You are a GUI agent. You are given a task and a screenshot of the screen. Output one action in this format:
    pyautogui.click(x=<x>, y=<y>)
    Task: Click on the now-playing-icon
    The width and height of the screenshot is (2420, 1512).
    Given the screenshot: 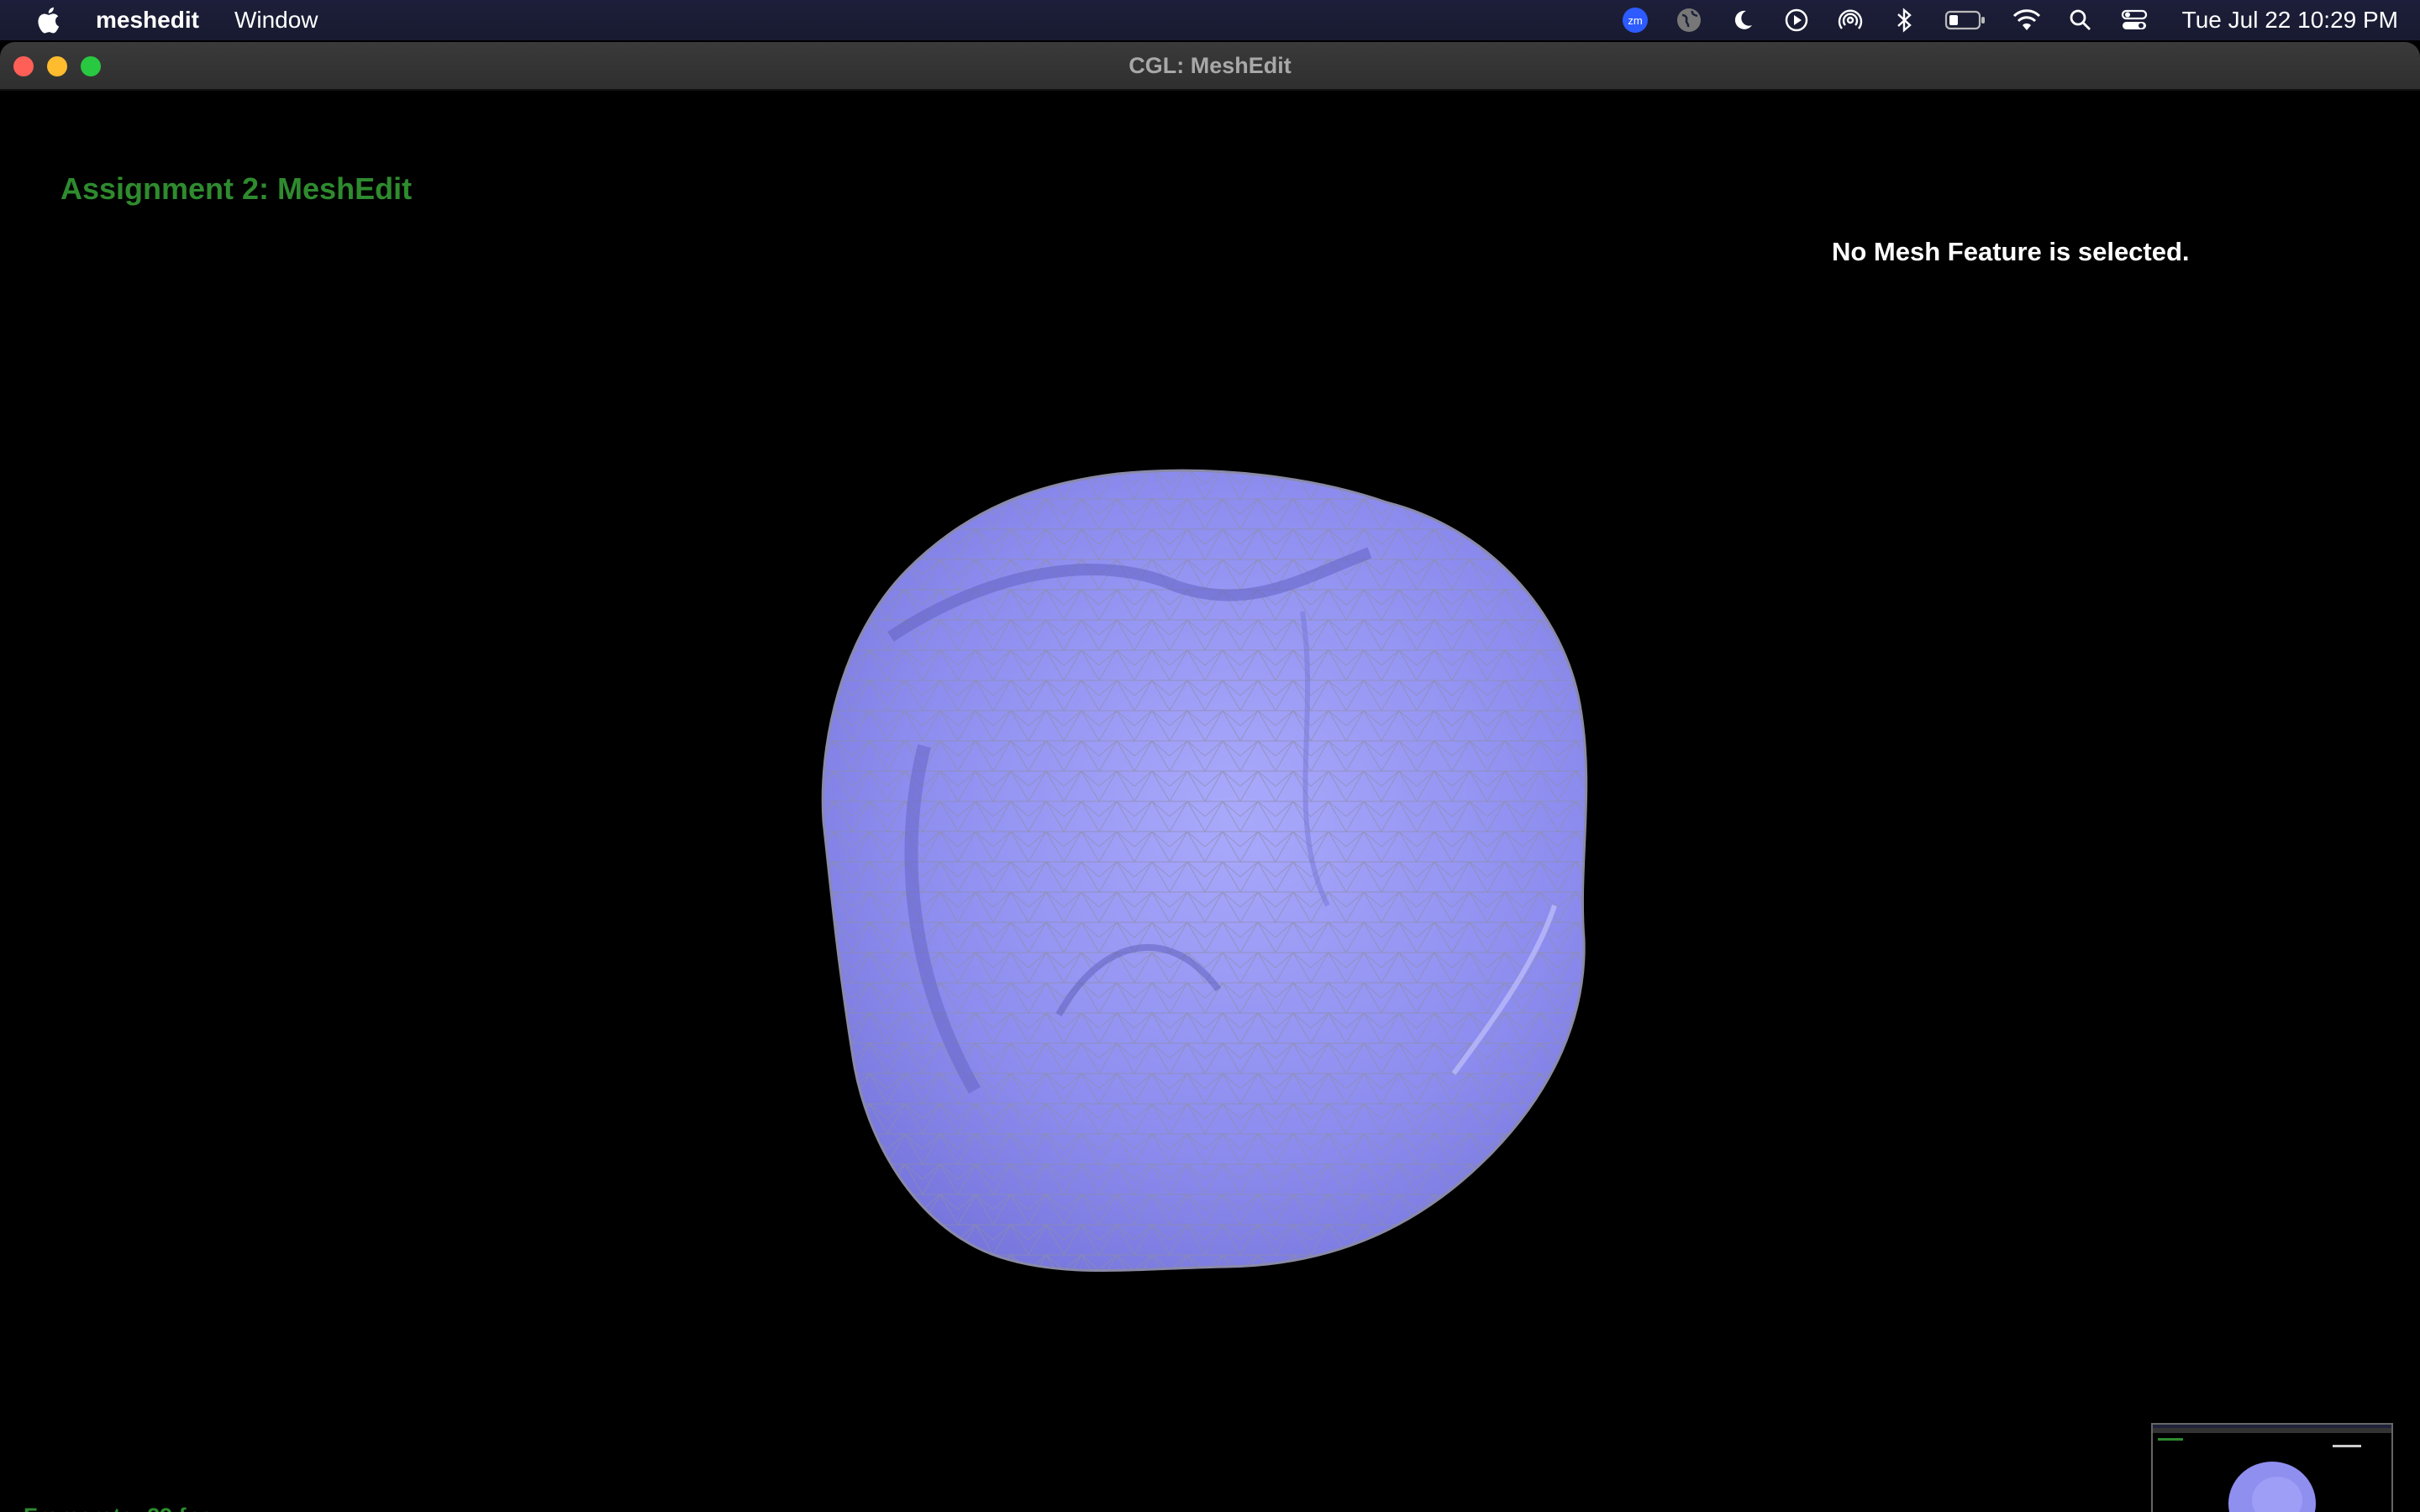 What is the action you would take?
    pyautogui.click(x=1797, y=20)
    